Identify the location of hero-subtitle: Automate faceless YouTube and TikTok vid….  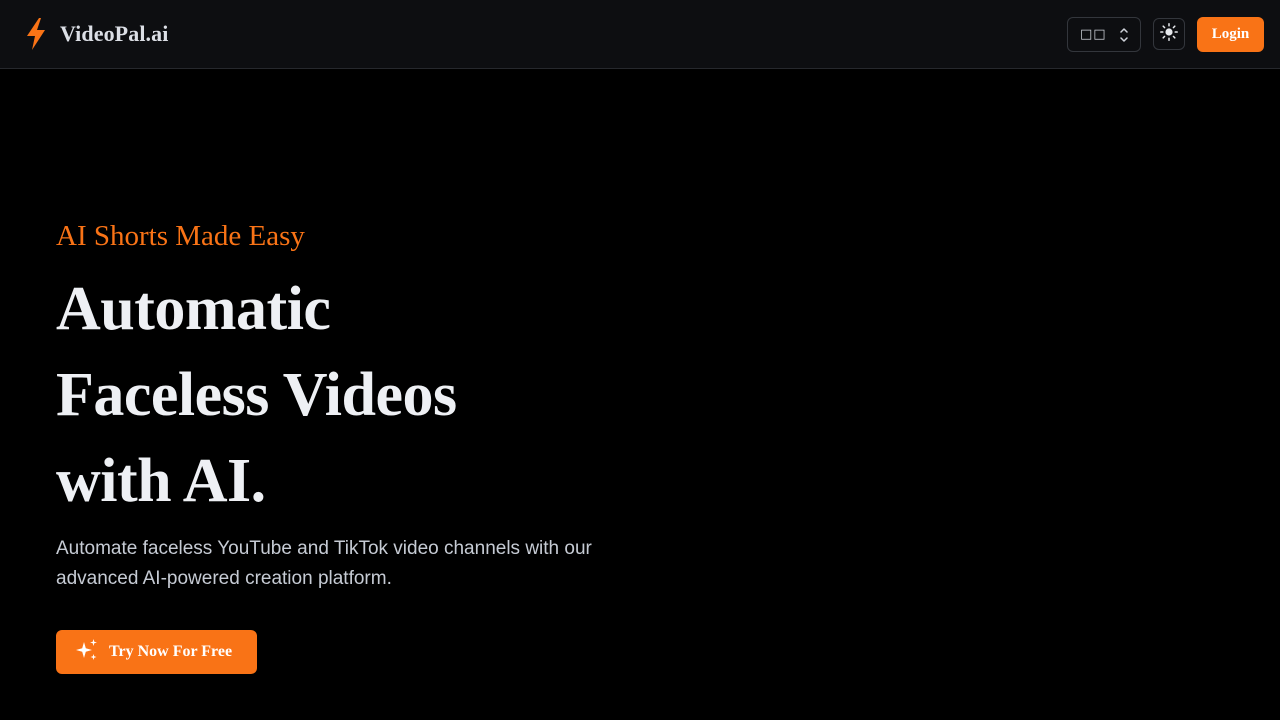
(336, 564).